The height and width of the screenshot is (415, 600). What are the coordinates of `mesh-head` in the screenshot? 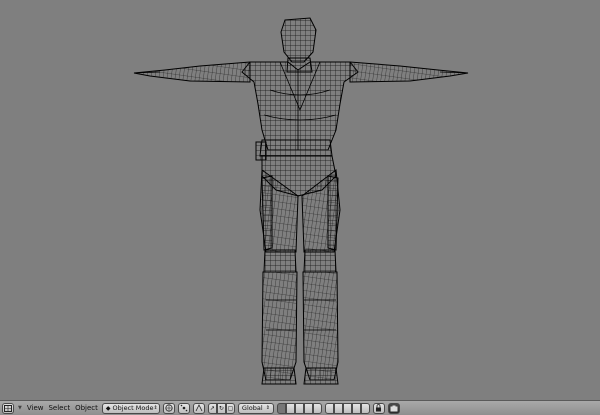 It's located at (298, 40).